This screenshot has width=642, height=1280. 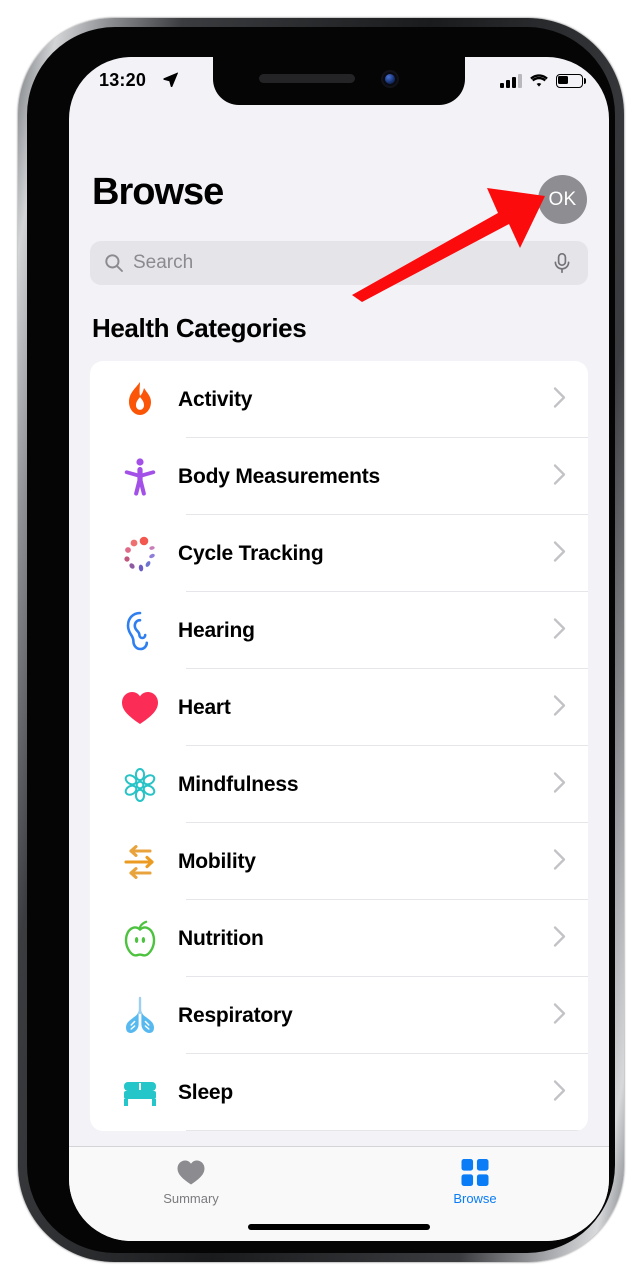 I want to click on category-label: Respiratory, so click(x=235, y=1015).